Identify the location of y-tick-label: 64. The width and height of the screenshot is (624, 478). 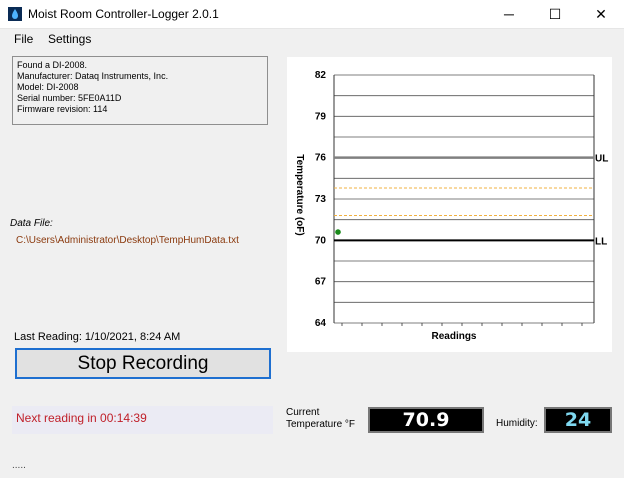
(321, 323).